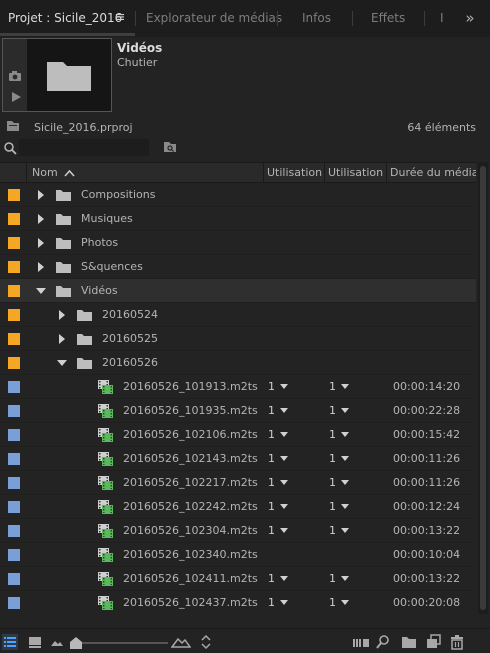 This screenshot has height=653, width=490. Describe the element at coordinates (383, 642) in the screenshot. I see `find-icon` at that location.